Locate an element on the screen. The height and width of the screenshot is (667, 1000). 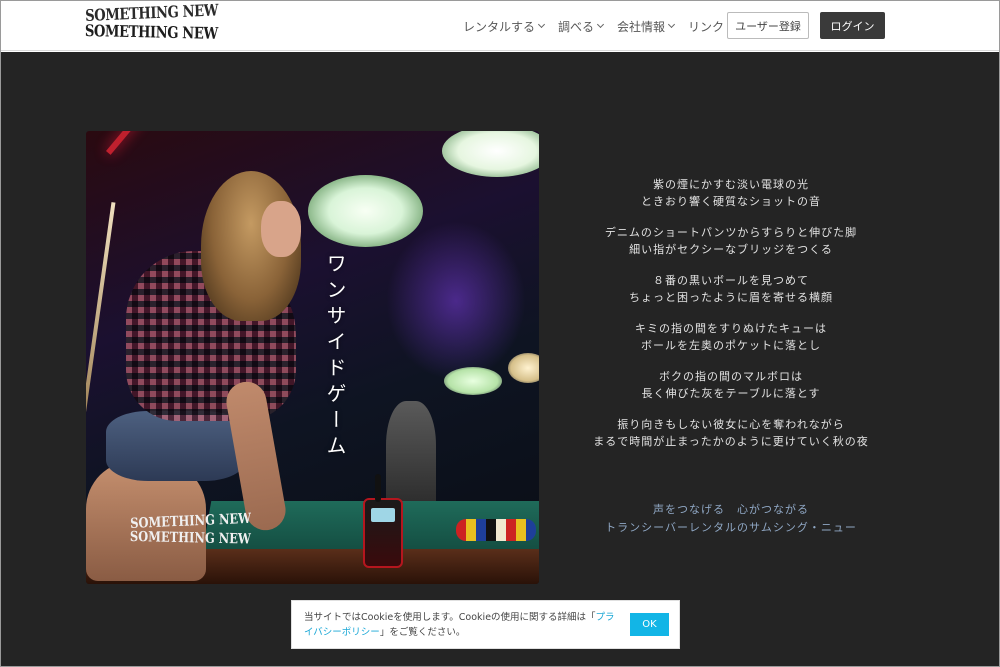
poem-line: ボールを左奥のポケットに落とし is located at coordinates (731, 345).